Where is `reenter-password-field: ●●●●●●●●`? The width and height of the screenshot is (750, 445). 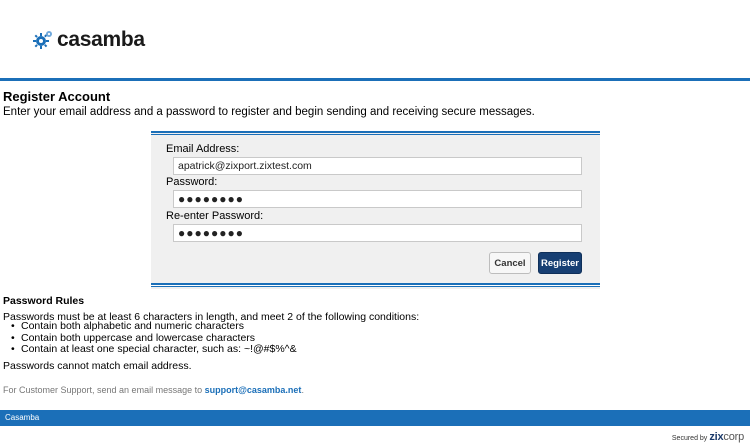
reenter-password-field: ●●●●●●●● is located at coordinates (377, 233).